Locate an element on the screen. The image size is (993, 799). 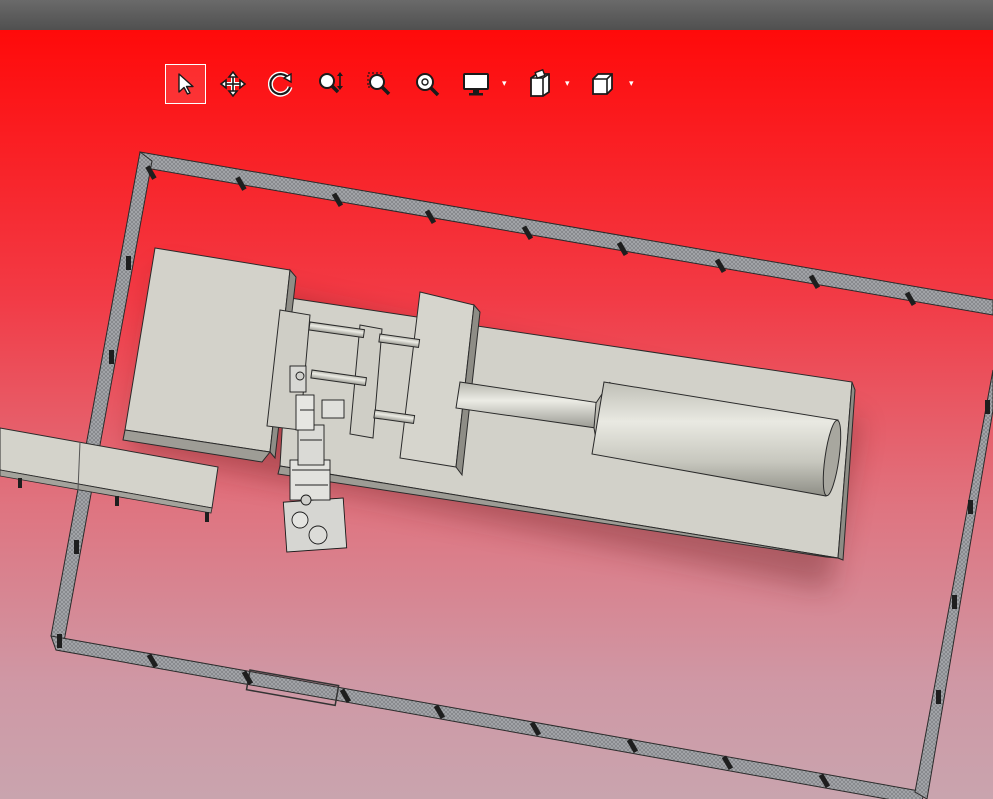
view-orientation-icon is located at coordinates (540, 83).